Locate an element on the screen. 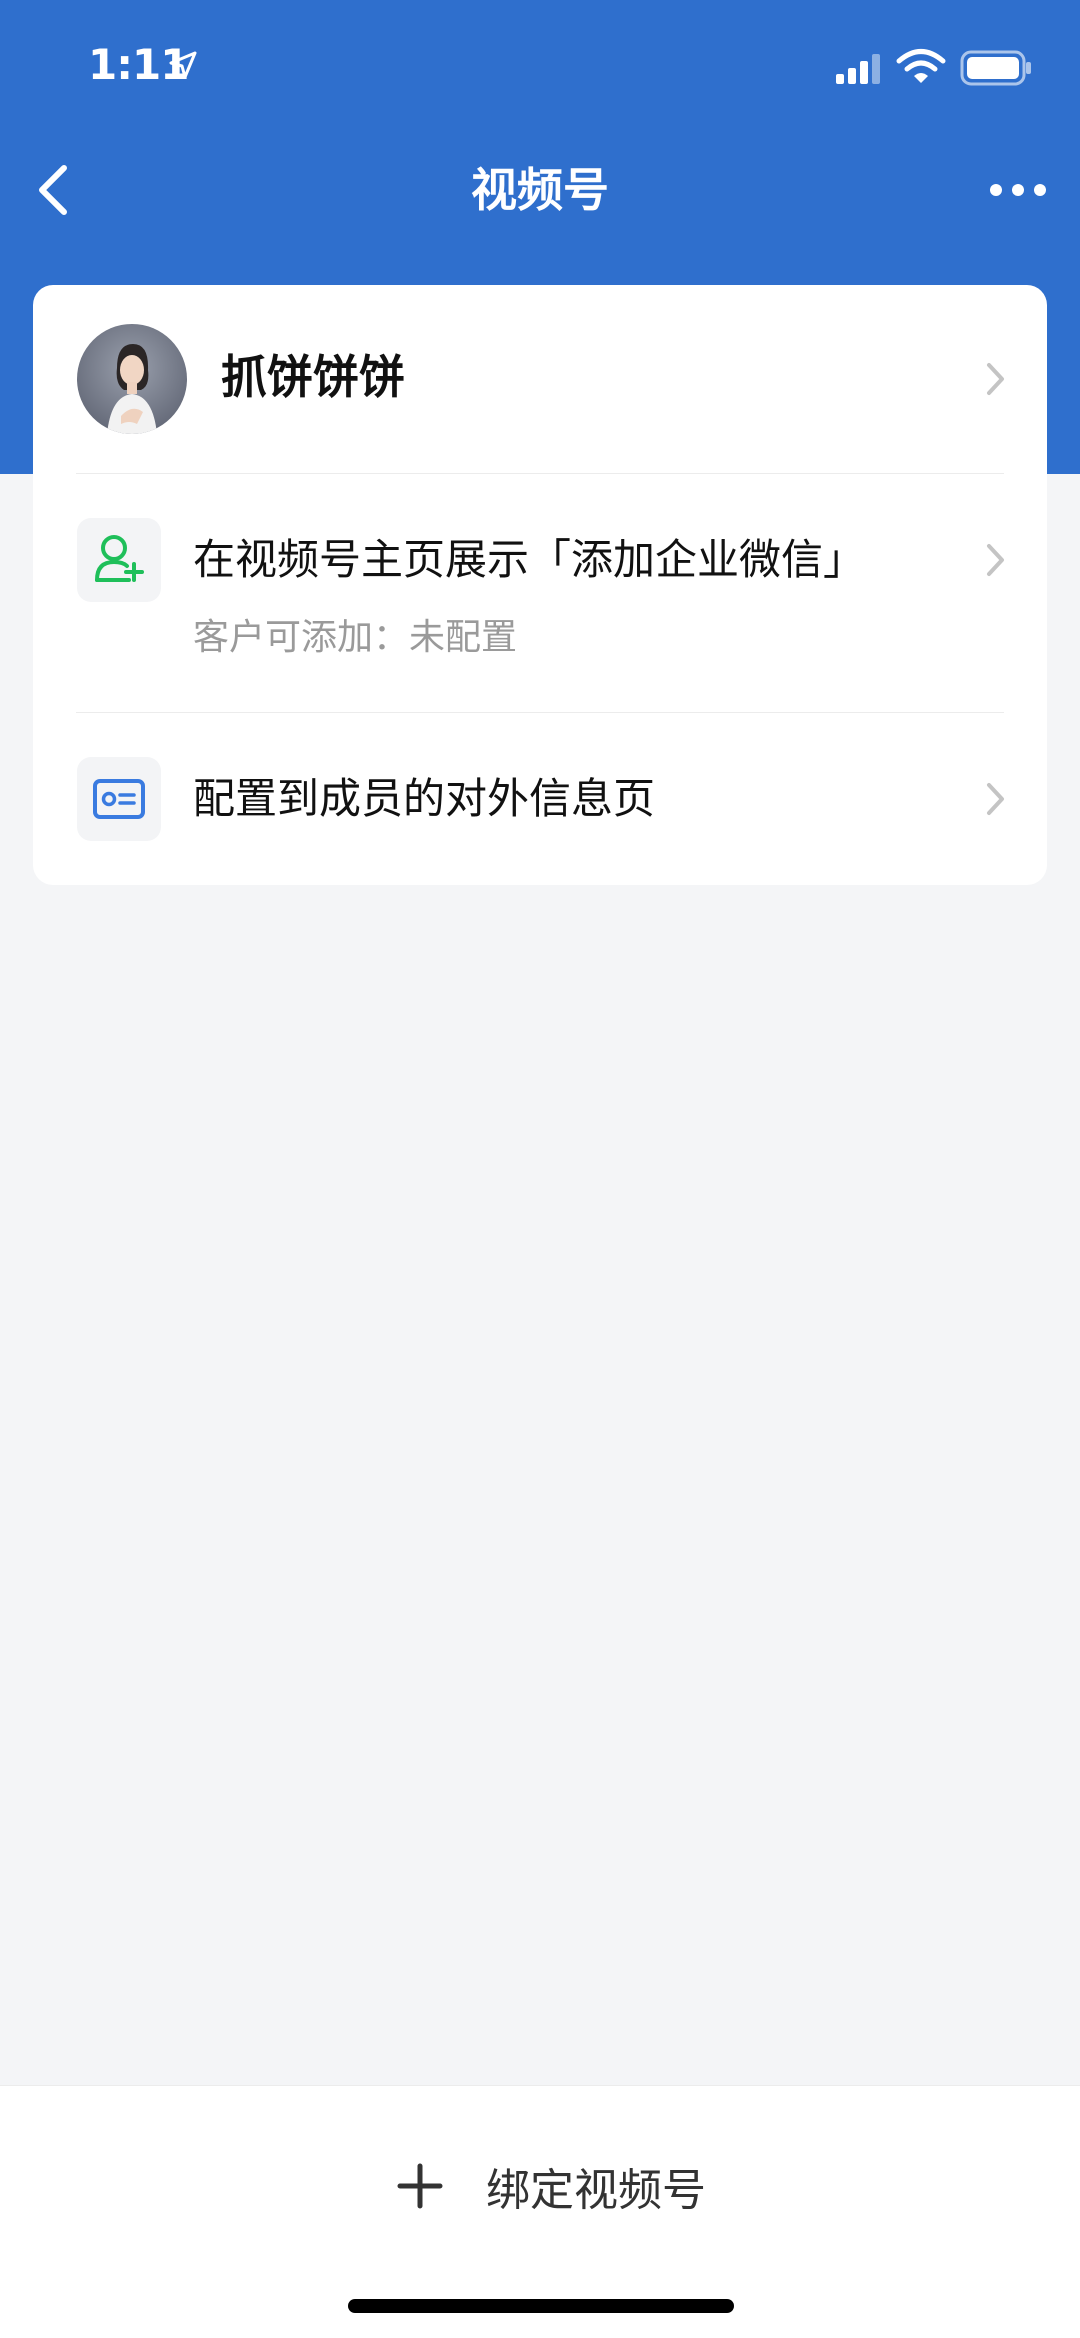 This screenshot has height=2338, width=1080. avatar is located at coordinates (132, 379).